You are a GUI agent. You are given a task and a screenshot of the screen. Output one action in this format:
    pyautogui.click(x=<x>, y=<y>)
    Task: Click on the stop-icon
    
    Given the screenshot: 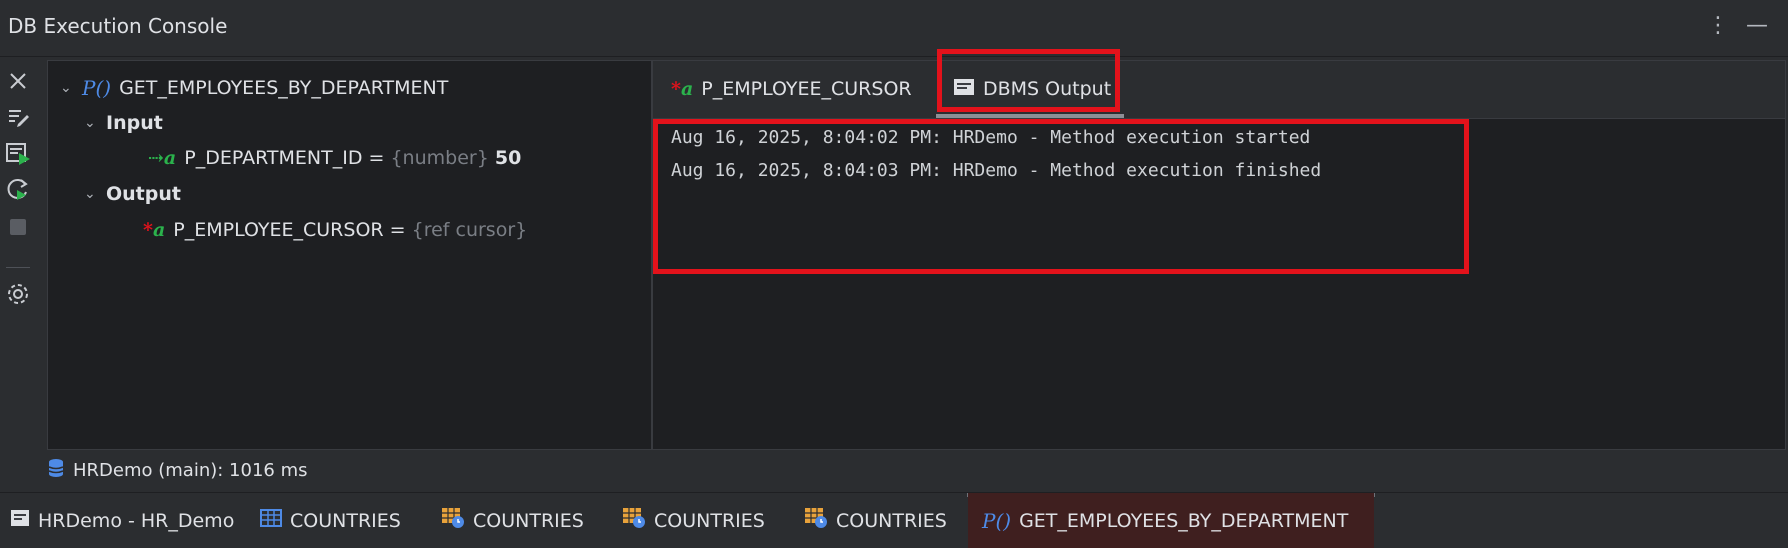 What is the action you would take?
    pyautogui.click(x=18, y=227)
    